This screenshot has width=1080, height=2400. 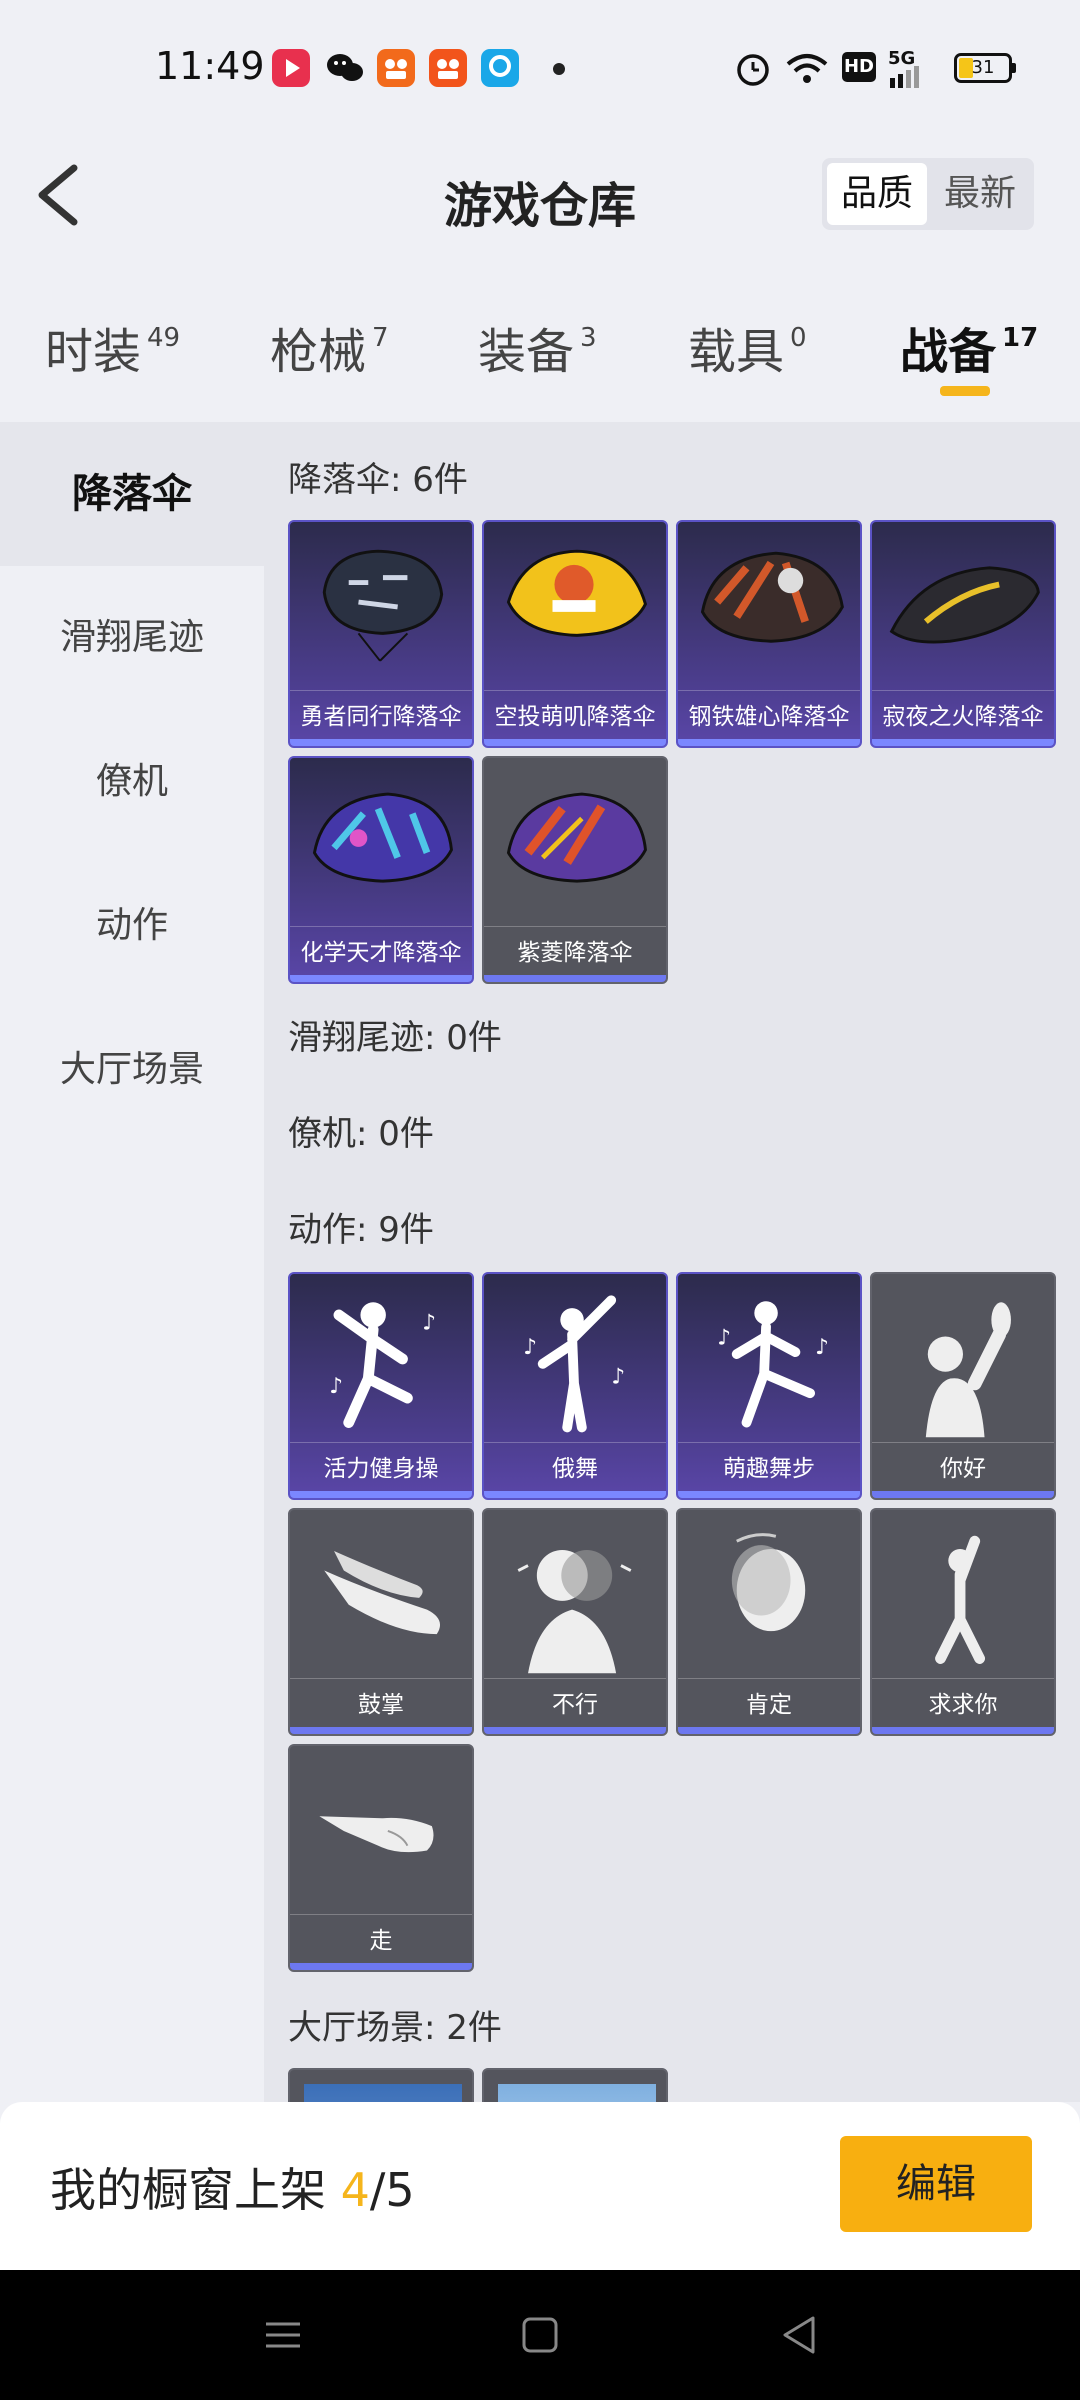 I want to click on item-name: 肯定, so click(x=769, y=1704).